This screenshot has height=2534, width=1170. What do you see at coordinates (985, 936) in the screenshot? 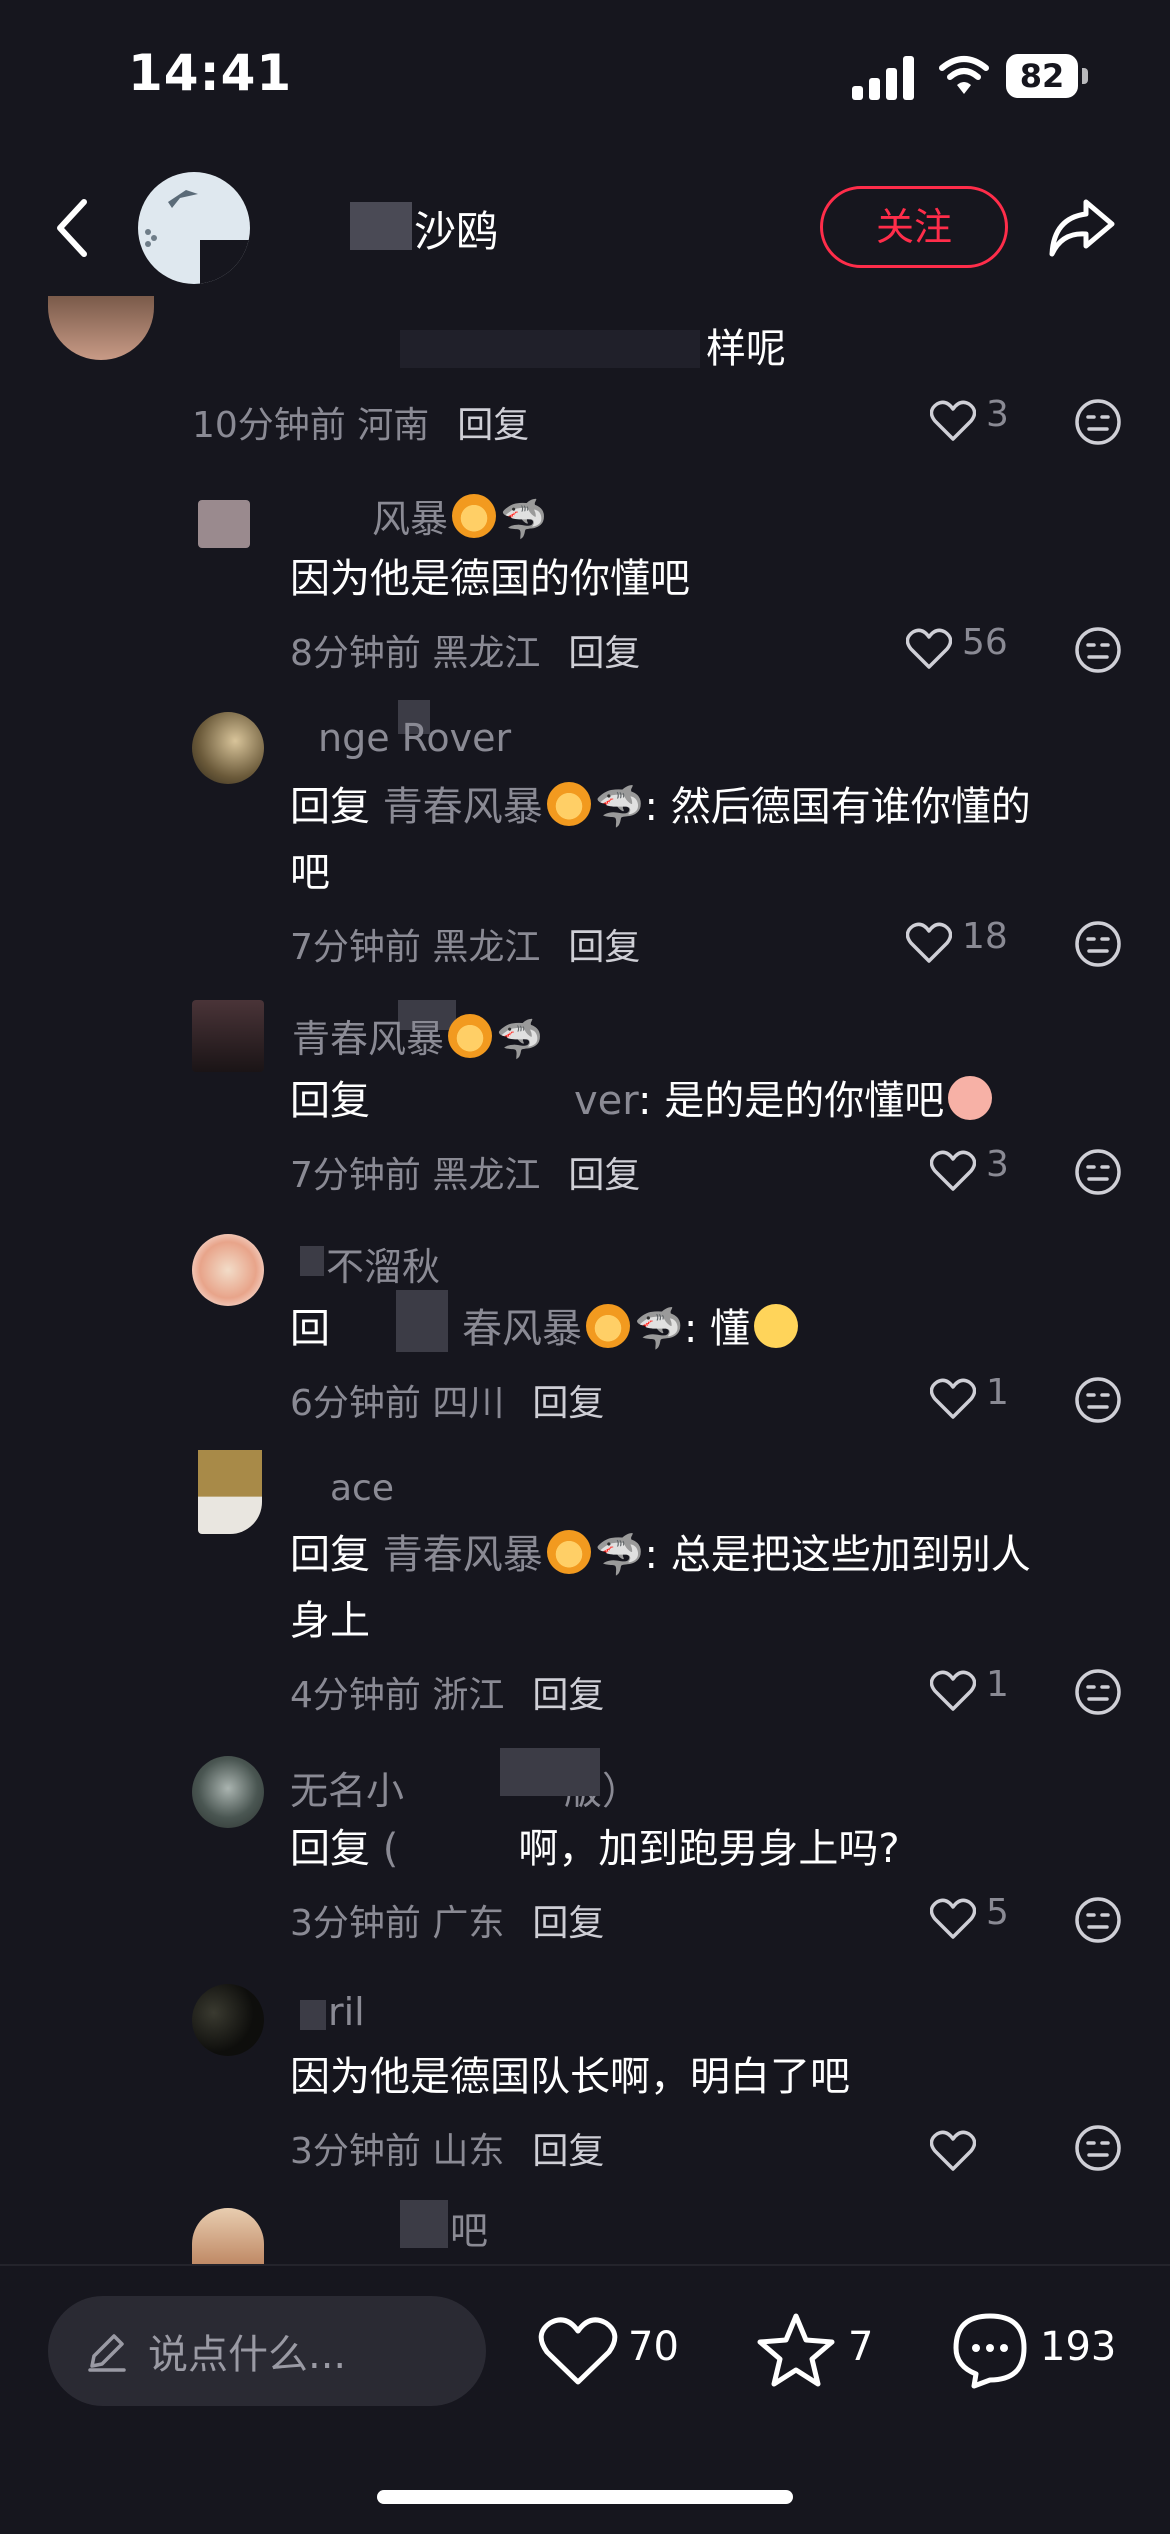
I see `like-count: 18` at bounding box center [985, 936].